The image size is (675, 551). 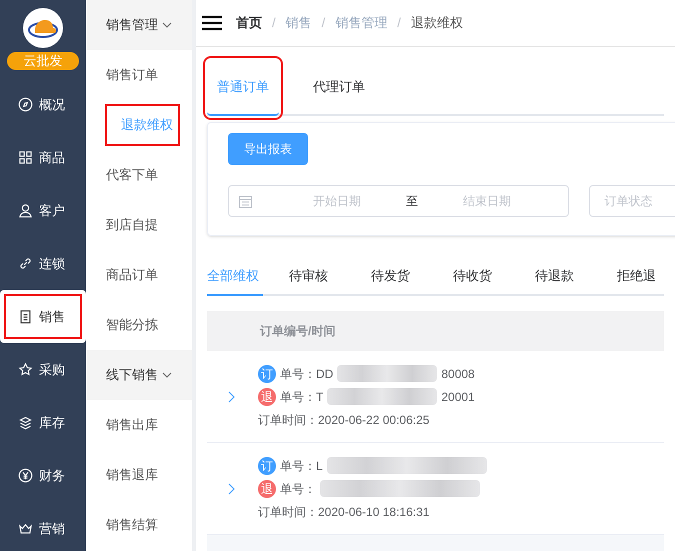 I want to click on menu-icon, so click(x=212, y=23).